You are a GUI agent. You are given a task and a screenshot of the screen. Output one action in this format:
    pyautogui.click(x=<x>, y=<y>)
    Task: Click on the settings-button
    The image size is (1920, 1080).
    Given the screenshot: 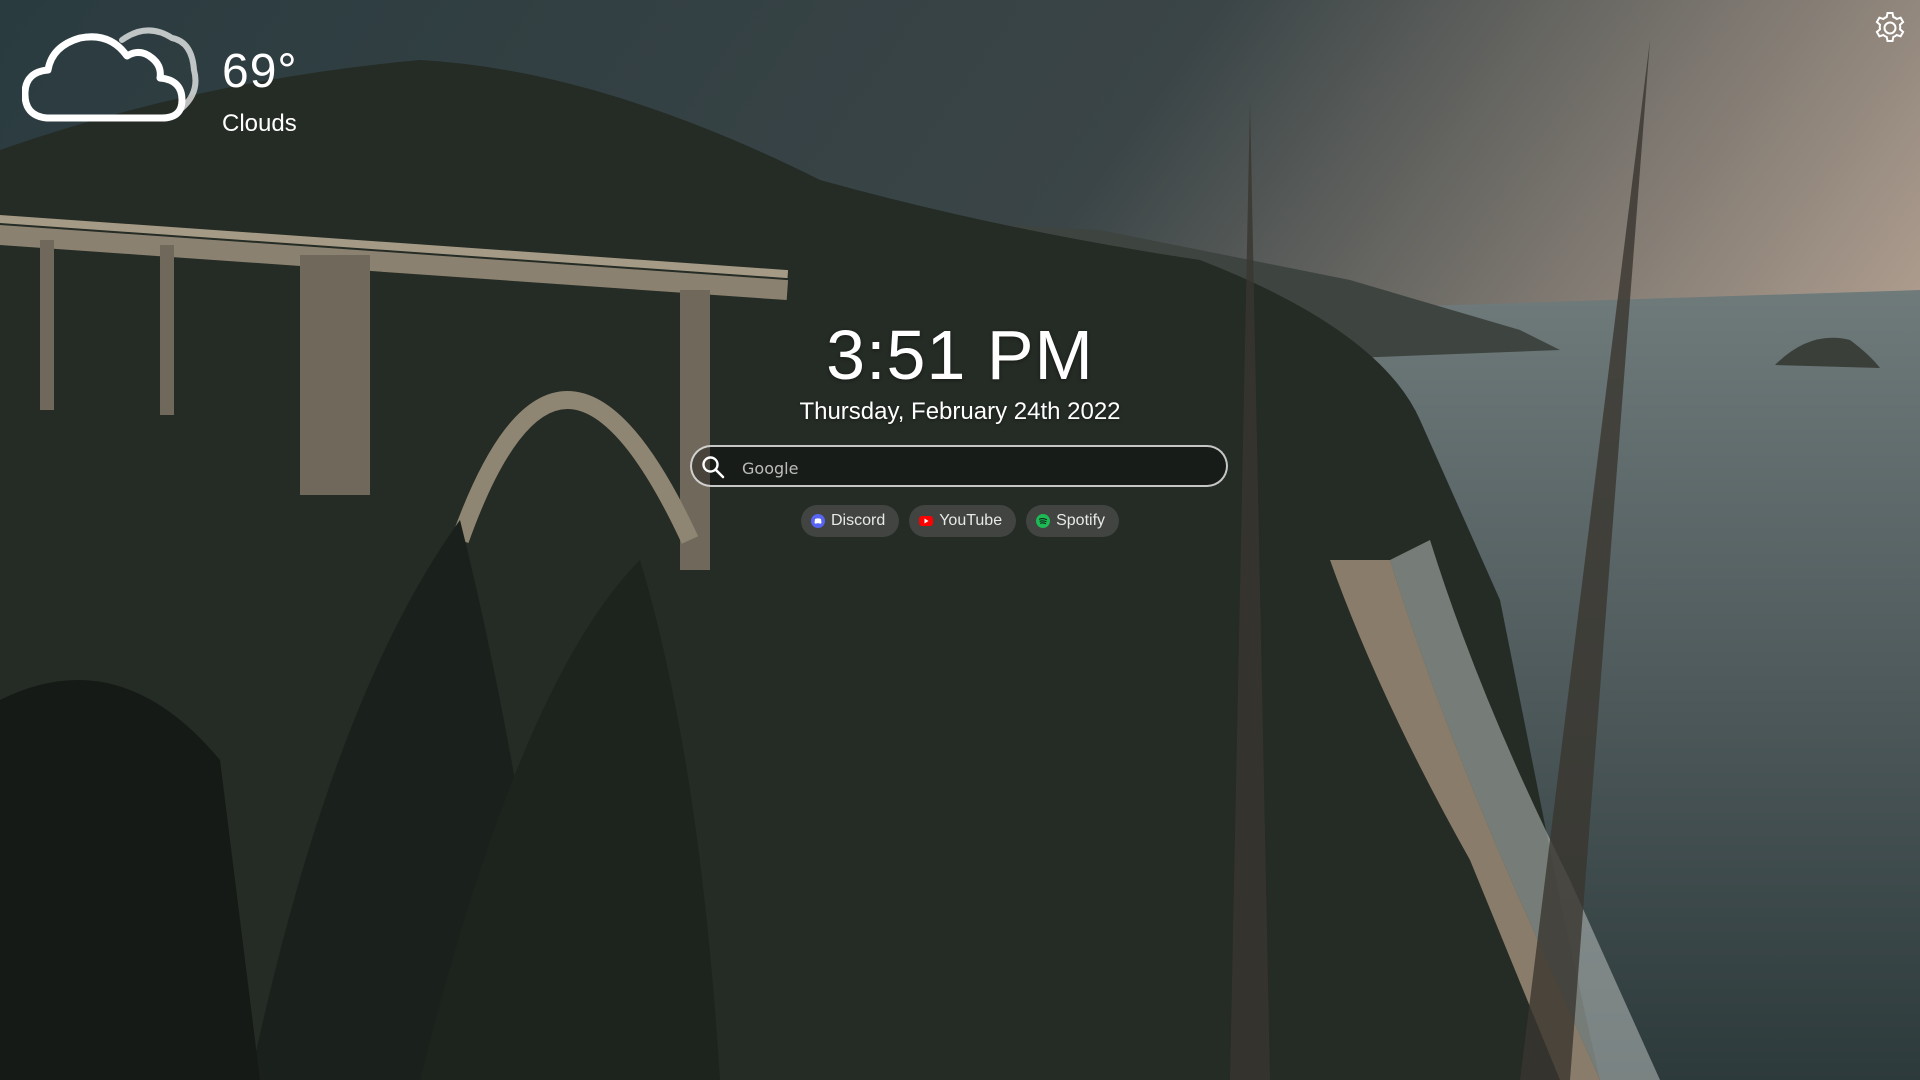 What is the action you would take?
    pyautogui.click(x=1890, y=28)
    